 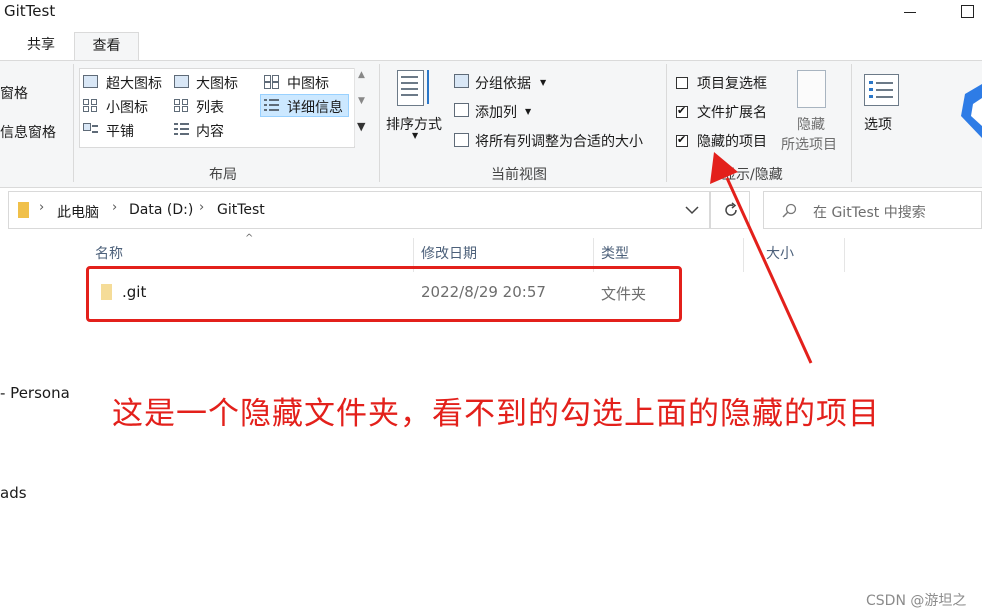 I want to click on medium-icons-icon, so click(x=271, y=82).